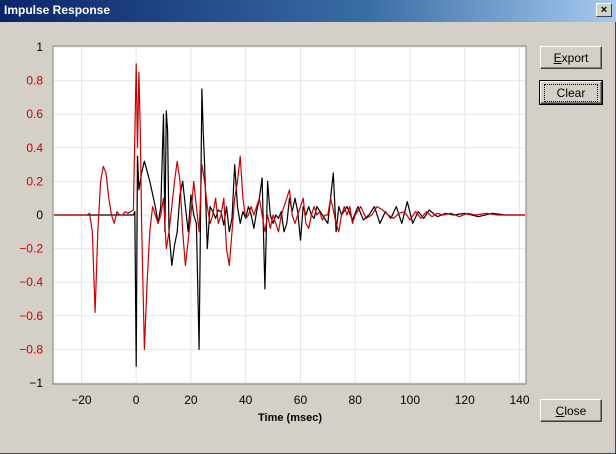 The height and width of the screenshot is (454, 616). What do you see at coordinates (39, 215) in the screenshot?
I see `y-tick-label: 0` at bounding box center [39, 215].